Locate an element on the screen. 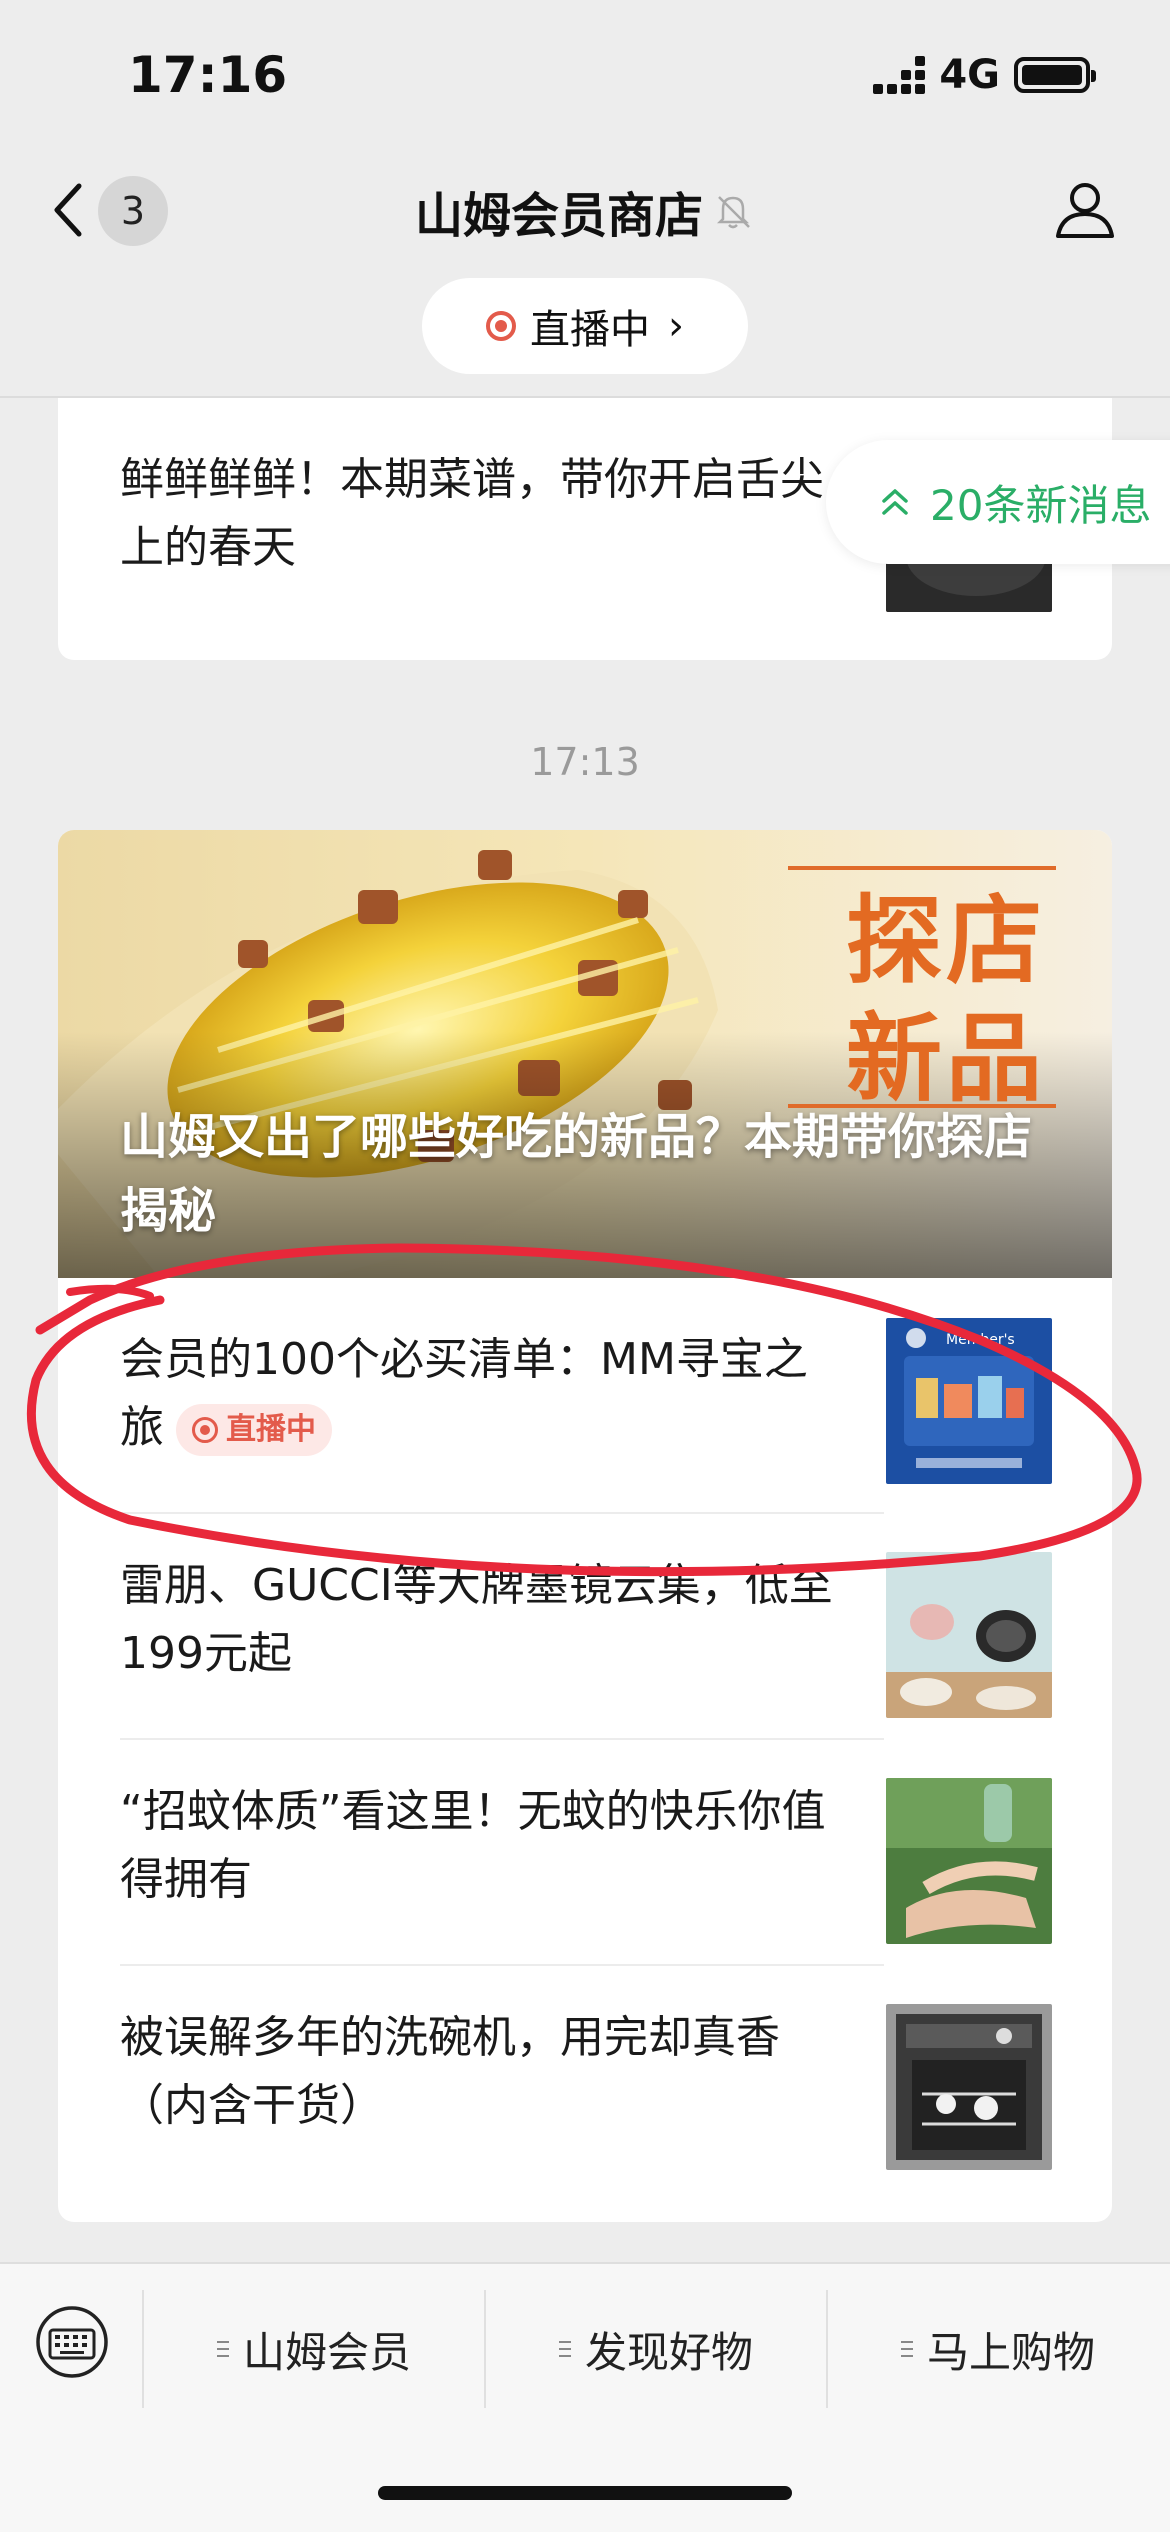  keyboard-icon is located at coordinates (72, 2342).